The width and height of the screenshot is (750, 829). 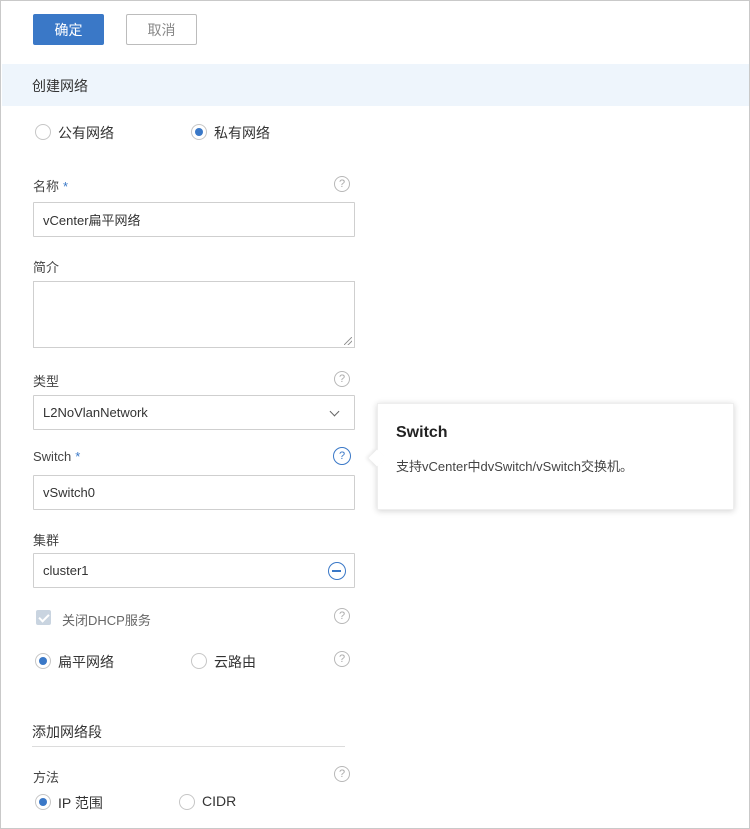 What do you see at coordinates (68, 29) in the screenshot?
I see `confirm-button: 确定` at bounding box center [68, 29].